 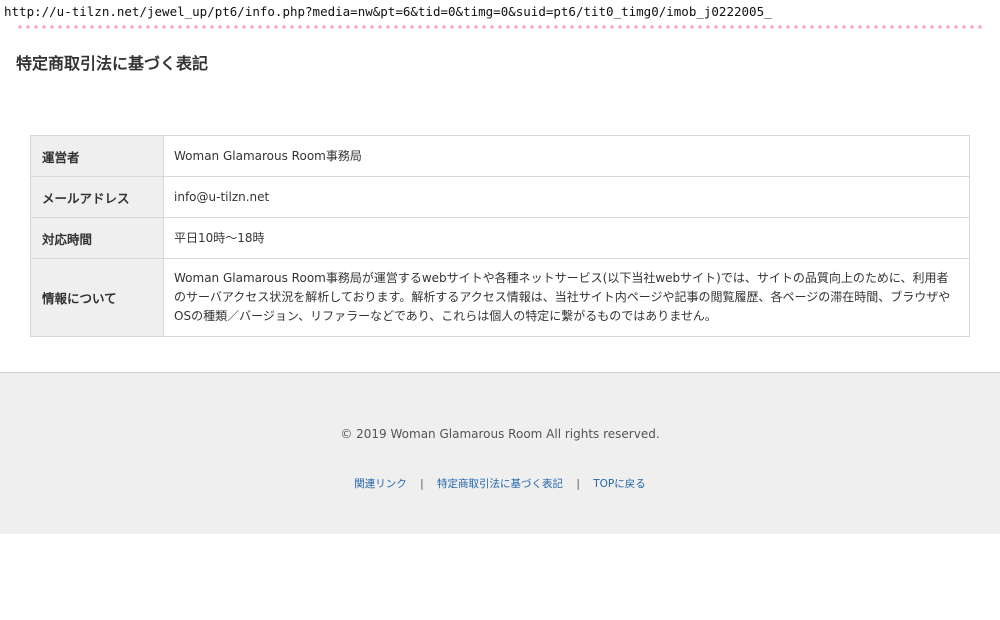 What do you see at coordinates (97, 238) in the screenshot?
I see `row-label-hours: 対応時間` at bounding box center [97, 238].